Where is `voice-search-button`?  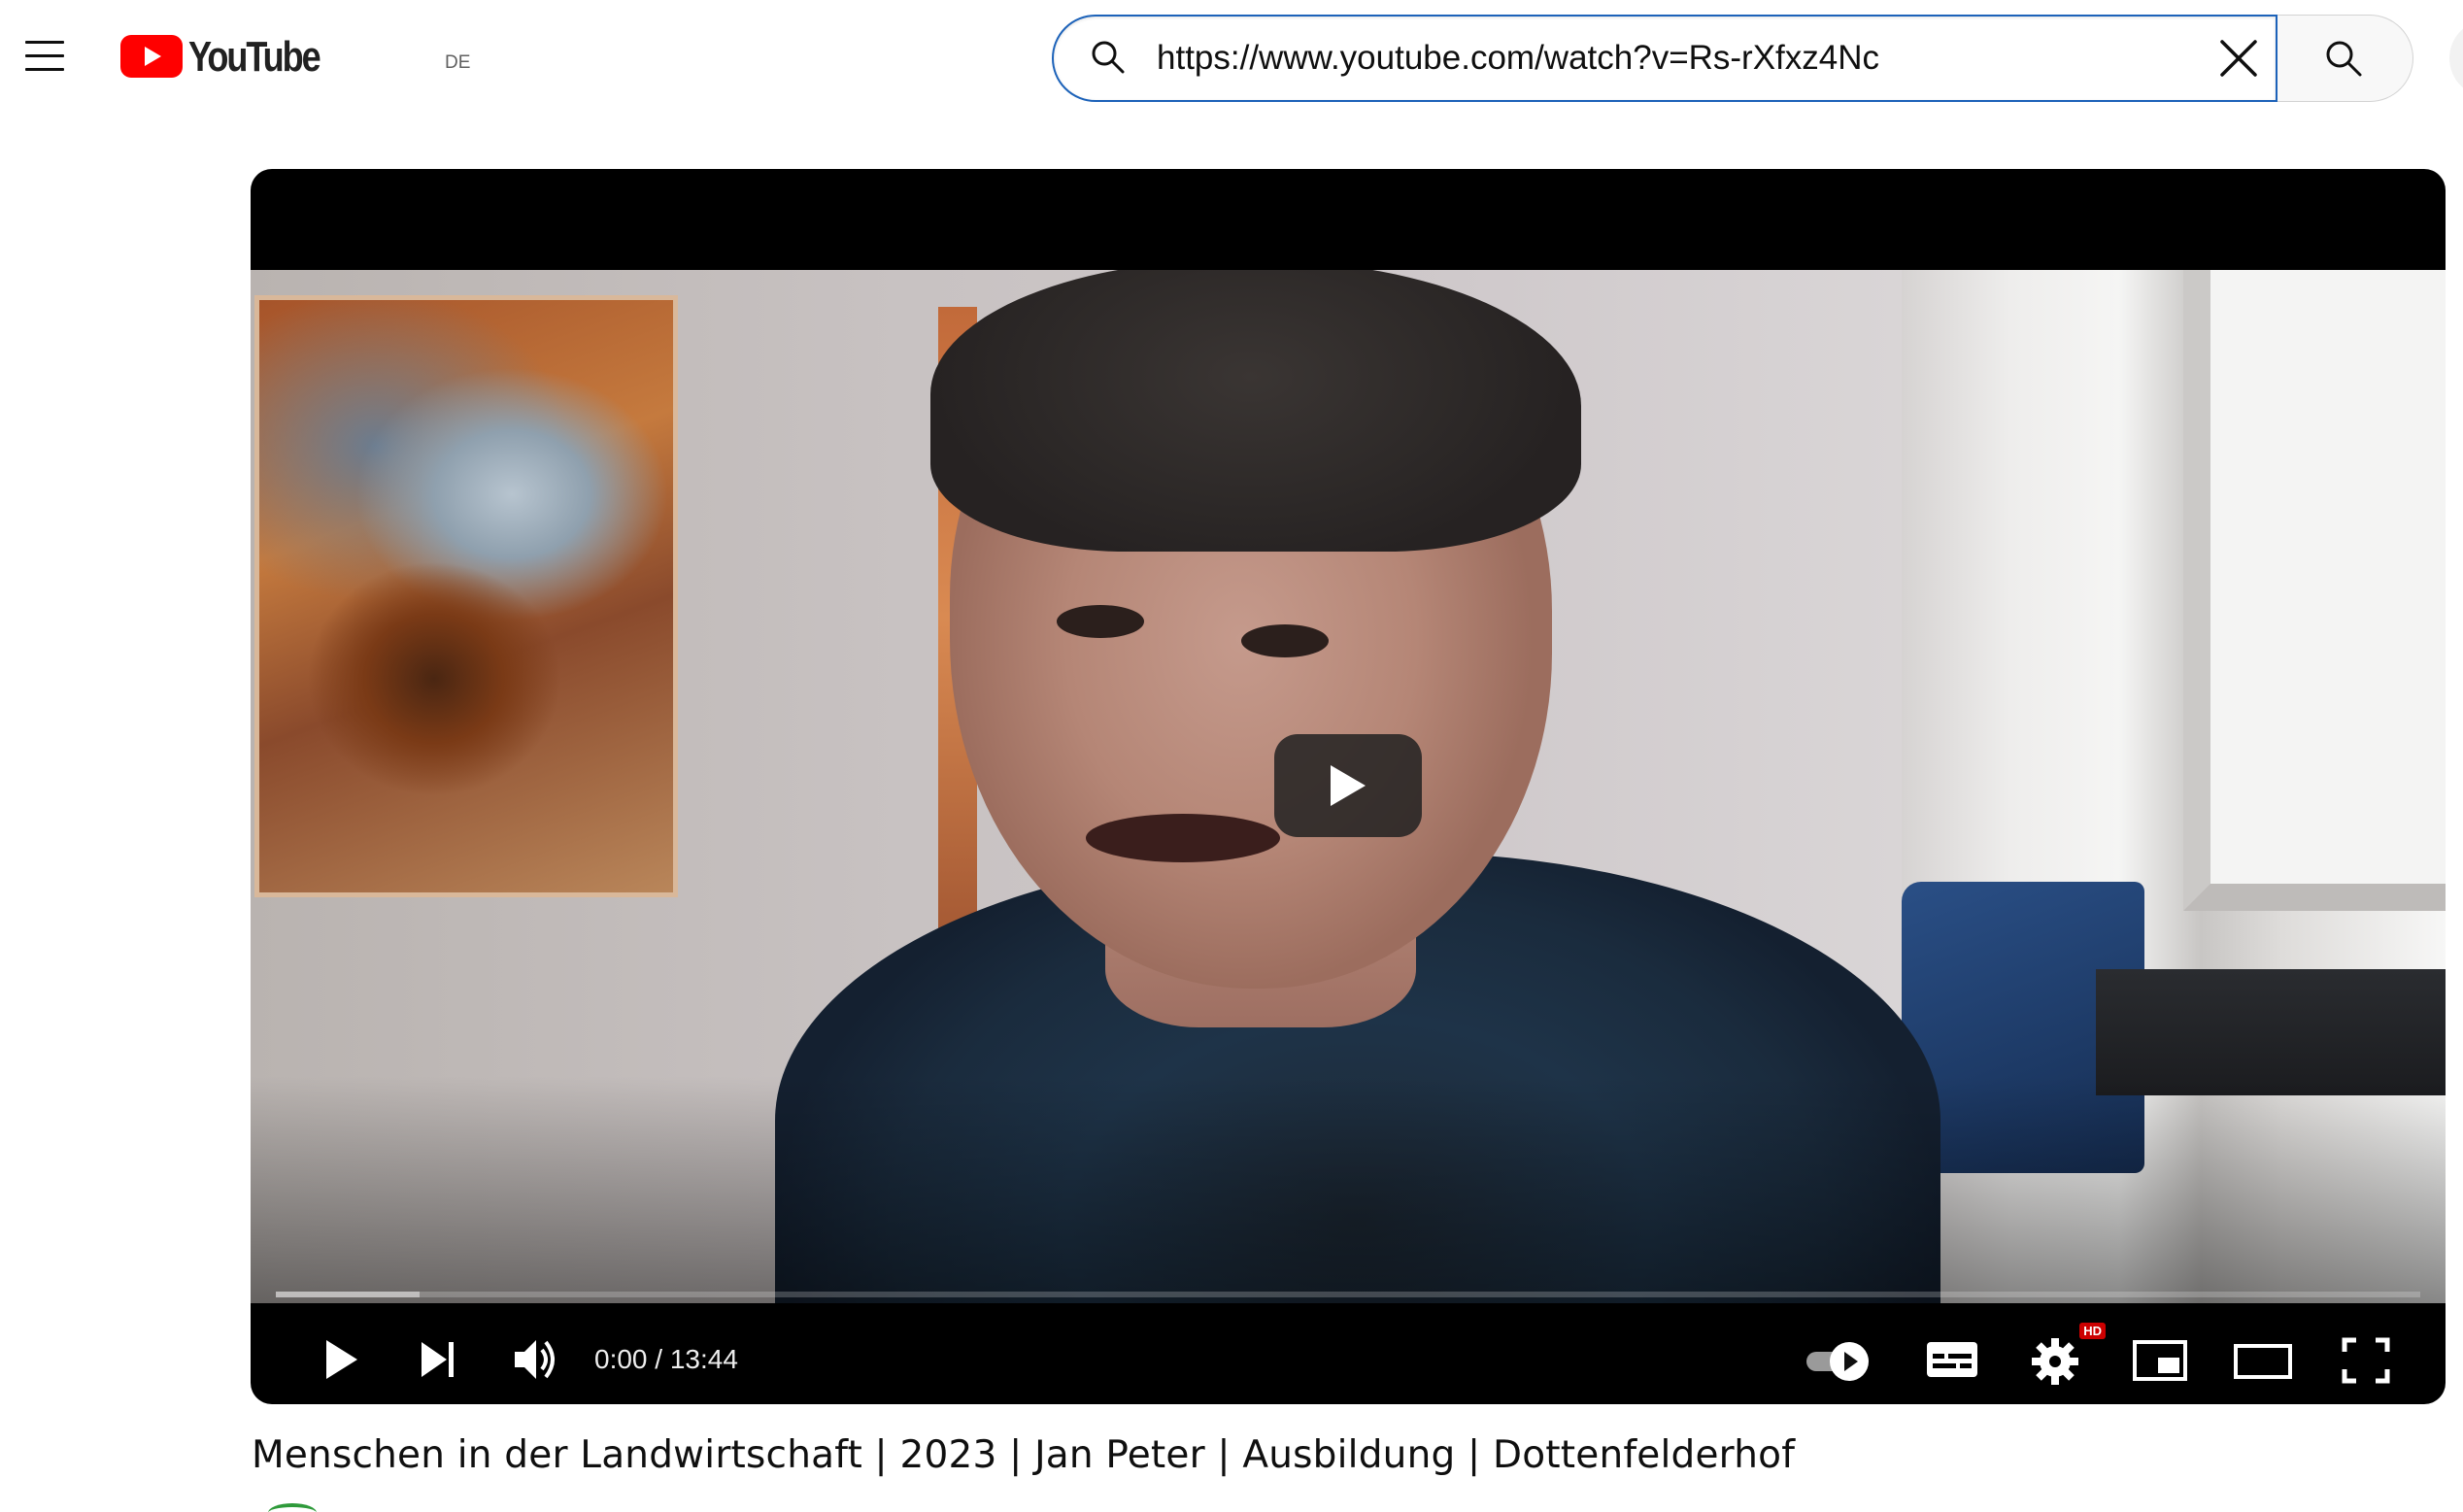 voice-search-button is located at coordinates (2456, 58).